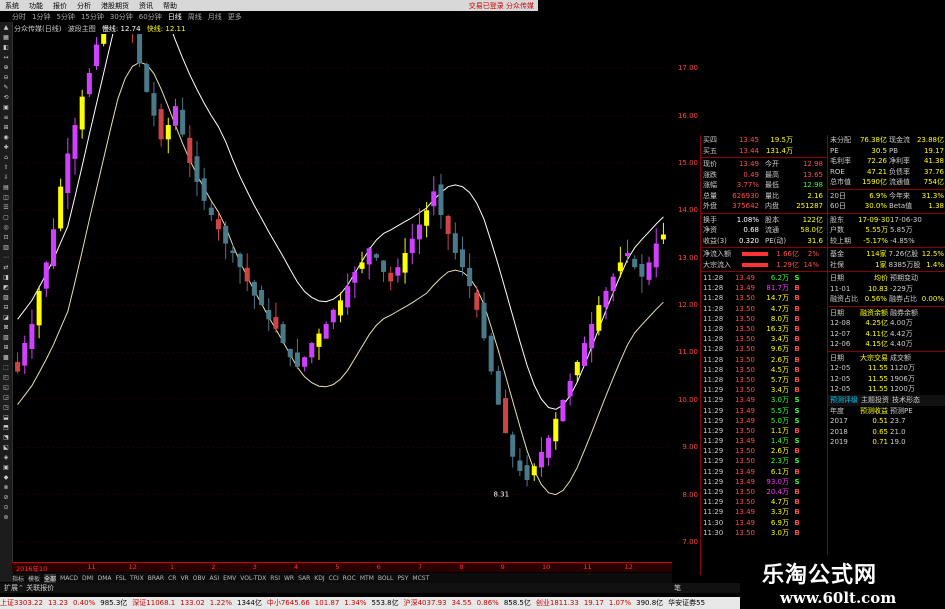  I want to click on tool-icon-45: ◆, so click(6, 477).